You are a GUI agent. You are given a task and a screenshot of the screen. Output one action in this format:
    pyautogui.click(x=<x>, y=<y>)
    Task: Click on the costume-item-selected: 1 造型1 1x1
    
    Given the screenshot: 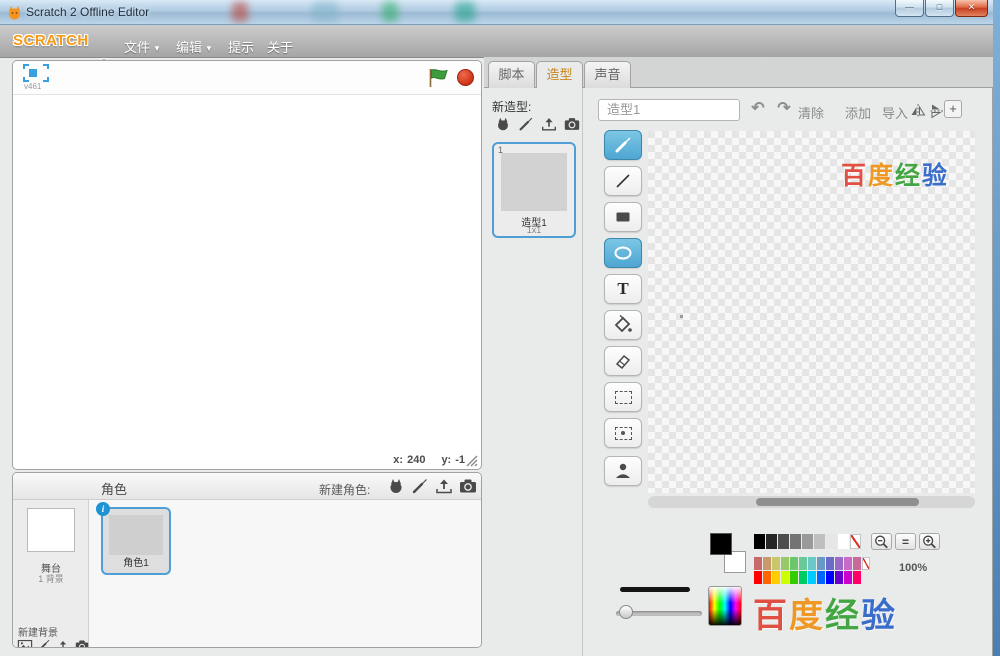 What is the action you would take?
    pyautogui.click(x=534, y=190)
    